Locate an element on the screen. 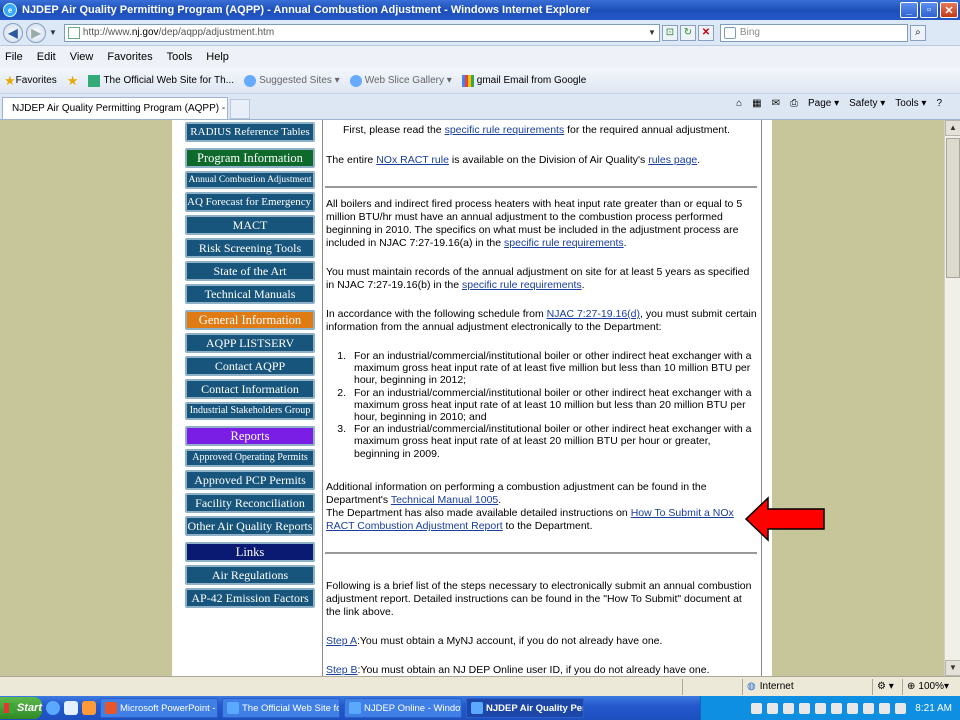 This screenshot has width=960, height=720. scrollbar-thumb is located at coordinates (953, 208).